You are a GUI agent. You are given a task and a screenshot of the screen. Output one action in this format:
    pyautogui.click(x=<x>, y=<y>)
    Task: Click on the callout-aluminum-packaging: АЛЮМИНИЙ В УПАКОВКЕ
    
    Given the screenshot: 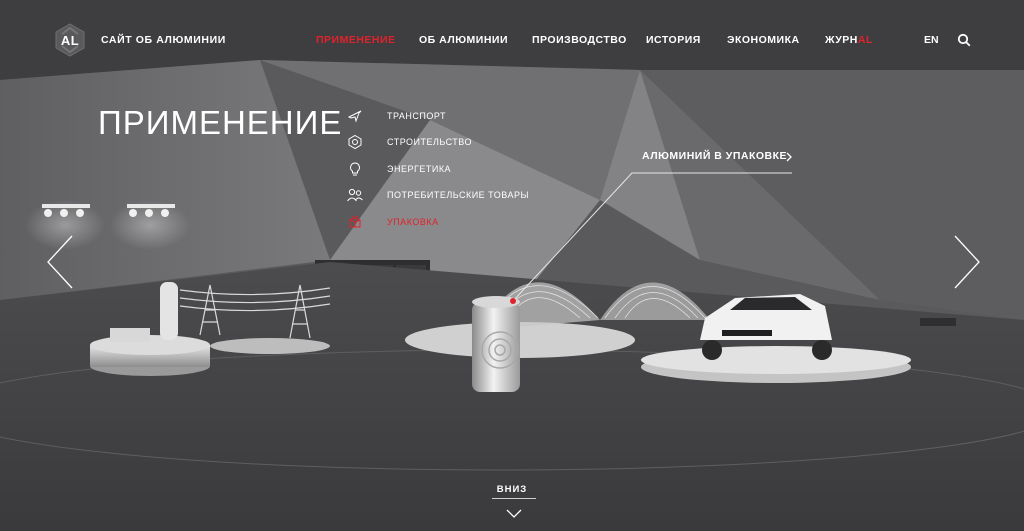 What is the action you would take?
    pyautogui.click(x=714, y=156)
    